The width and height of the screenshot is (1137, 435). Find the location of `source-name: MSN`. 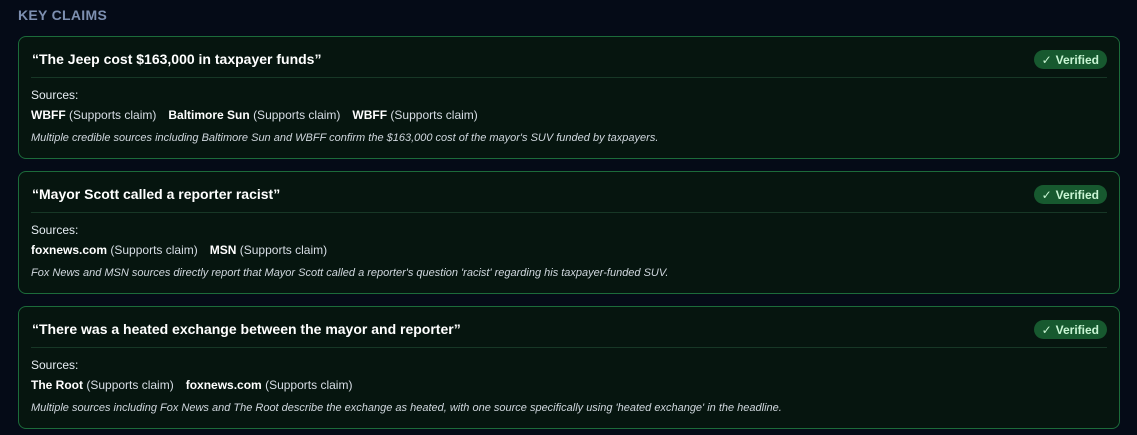

source-name: MSN is located at coordinates (223, 250).